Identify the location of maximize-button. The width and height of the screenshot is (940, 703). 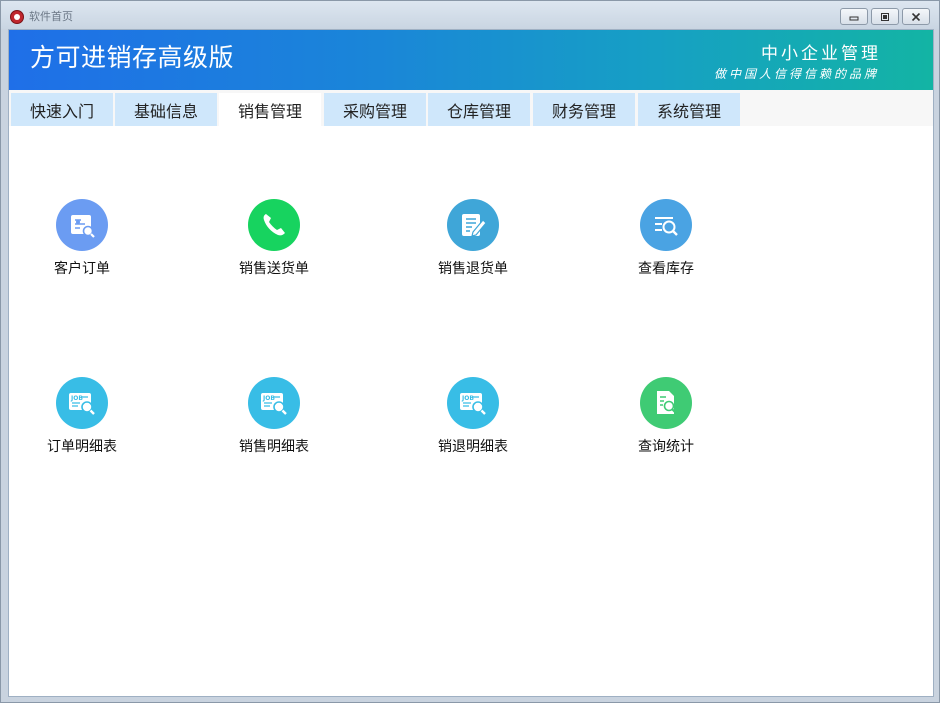
(885, 16).